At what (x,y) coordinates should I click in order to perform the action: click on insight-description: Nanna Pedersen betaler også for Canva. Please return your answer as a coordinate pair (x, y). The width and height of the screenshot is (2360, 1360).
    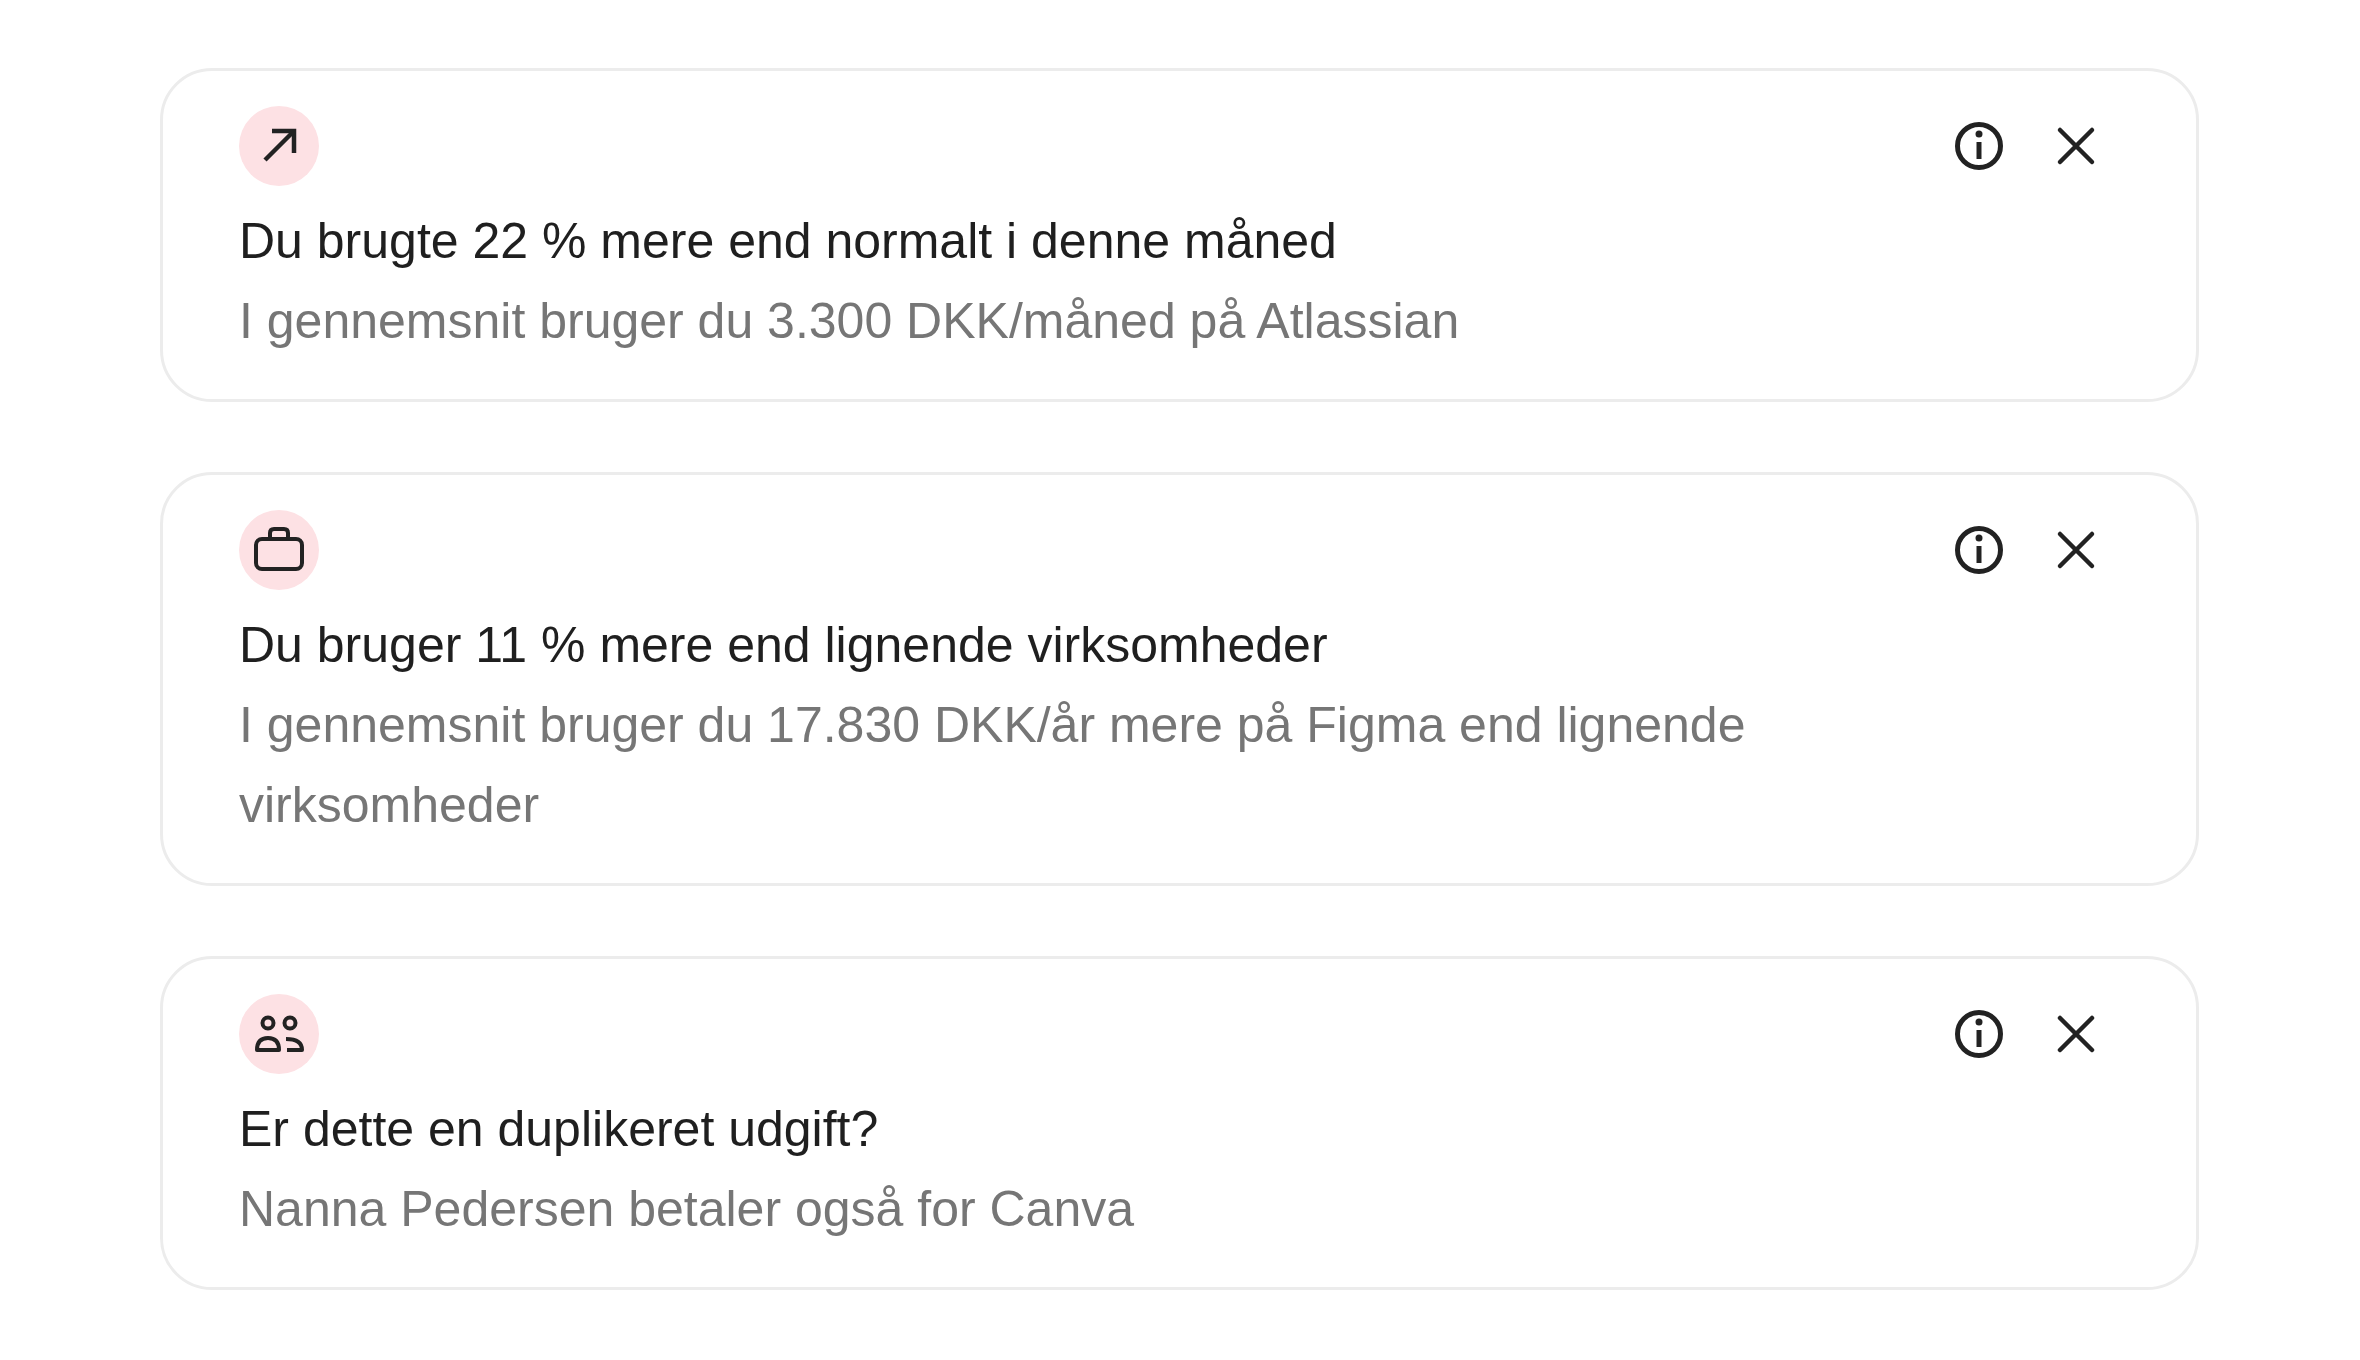
    Looking at the image, I should click on (687, 1209).